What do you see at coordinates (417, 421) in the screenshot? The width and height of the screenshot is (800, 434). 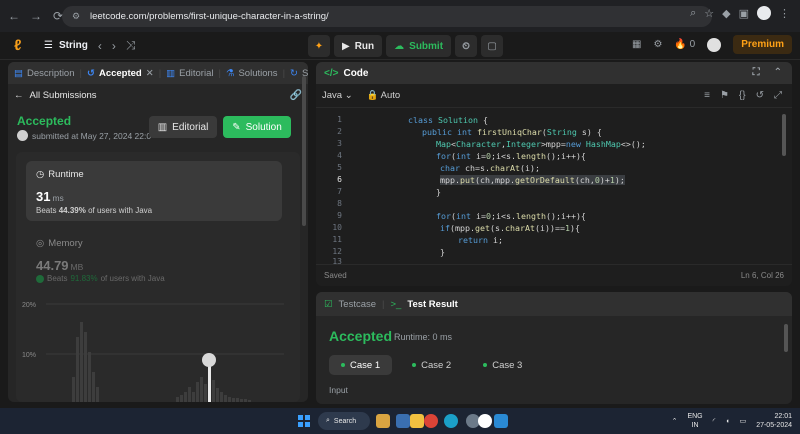 I see `folder-icon` at bounding box center [417, 421].